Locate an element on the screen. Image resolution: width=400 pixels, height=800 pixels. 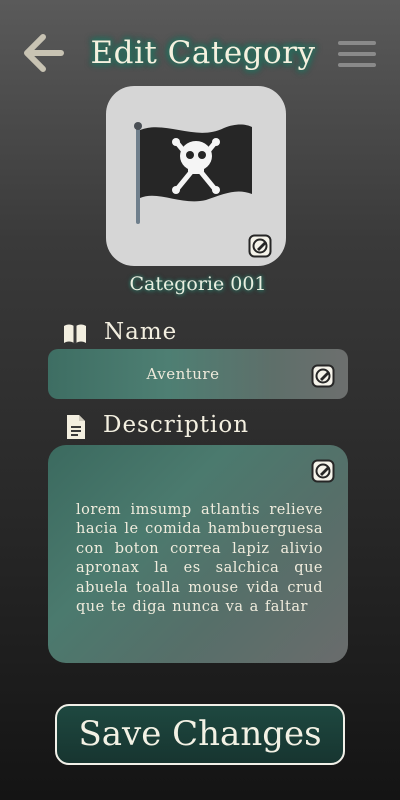
edit-description-button is located at coordinates (323, 471).